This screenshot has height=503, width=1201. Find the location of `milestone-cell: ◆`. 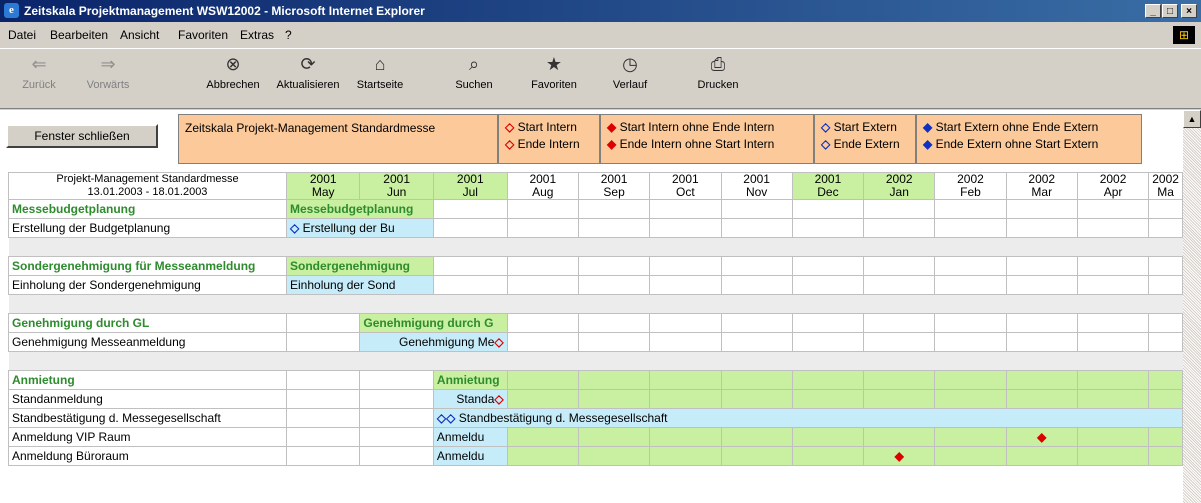

milestone-cell: ◆ is located at coordinates (1041, 437).